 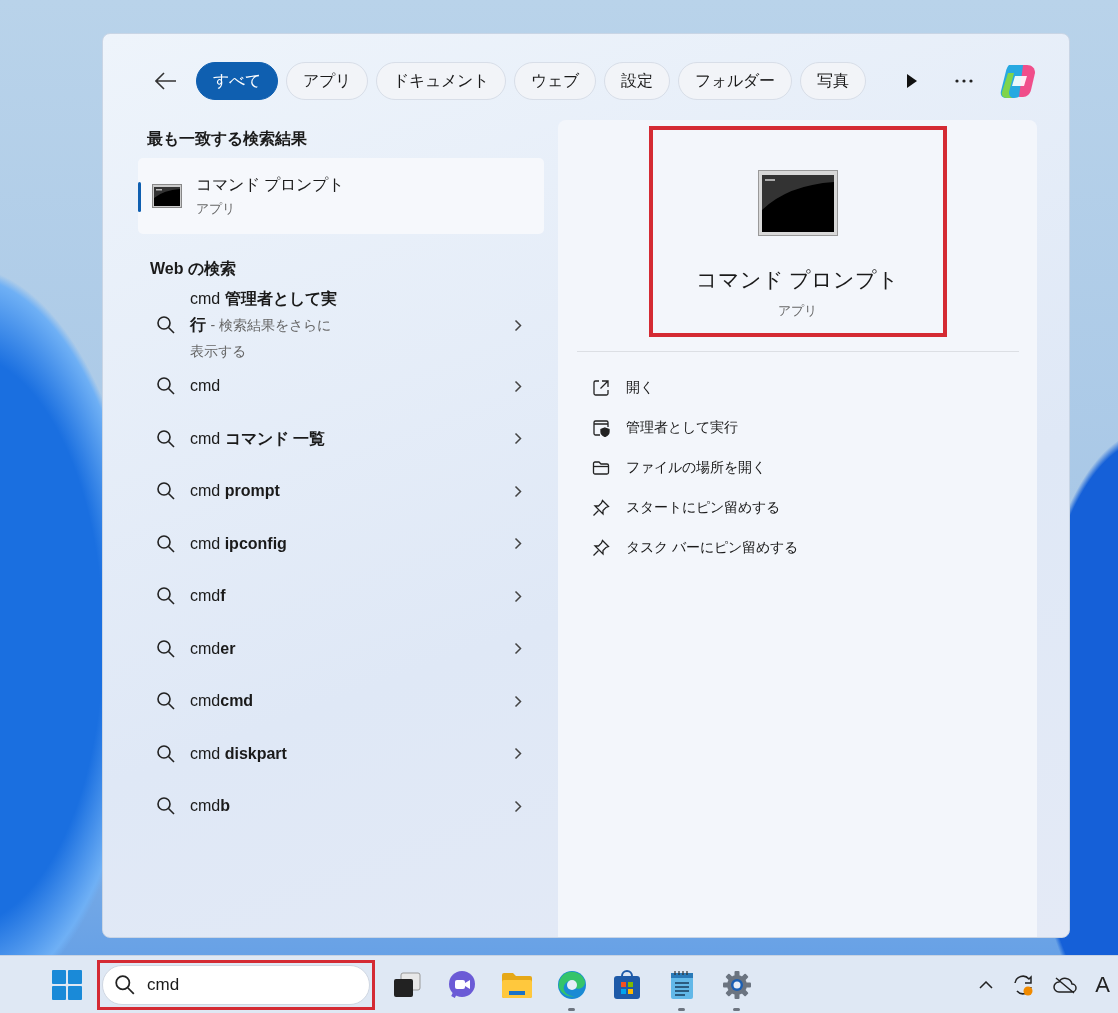 I want to click on start-button, so click(x=67, y=984).